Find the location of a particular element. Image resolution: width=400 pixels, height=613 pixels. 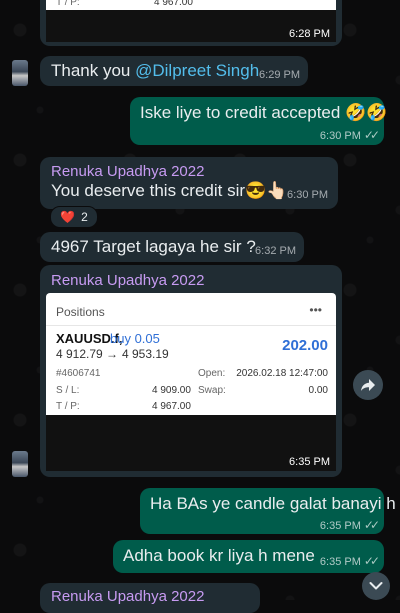

message-bubble-outgoing: Adha book kr liya h mene 6:35 PM ✓✓ is located at coordinates (248, 556).